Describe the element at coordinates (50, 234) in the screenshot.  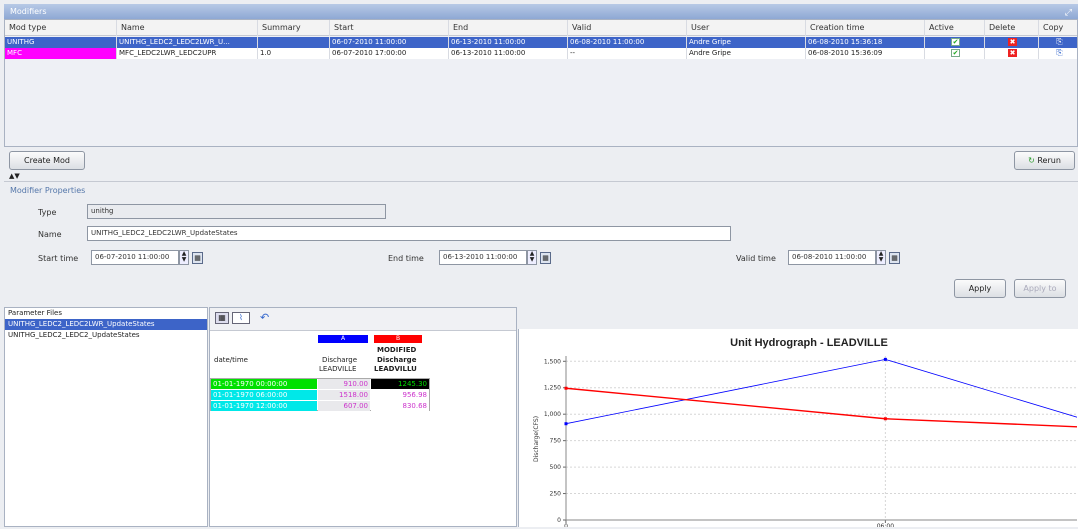
I see `name-label: Name` at that location.